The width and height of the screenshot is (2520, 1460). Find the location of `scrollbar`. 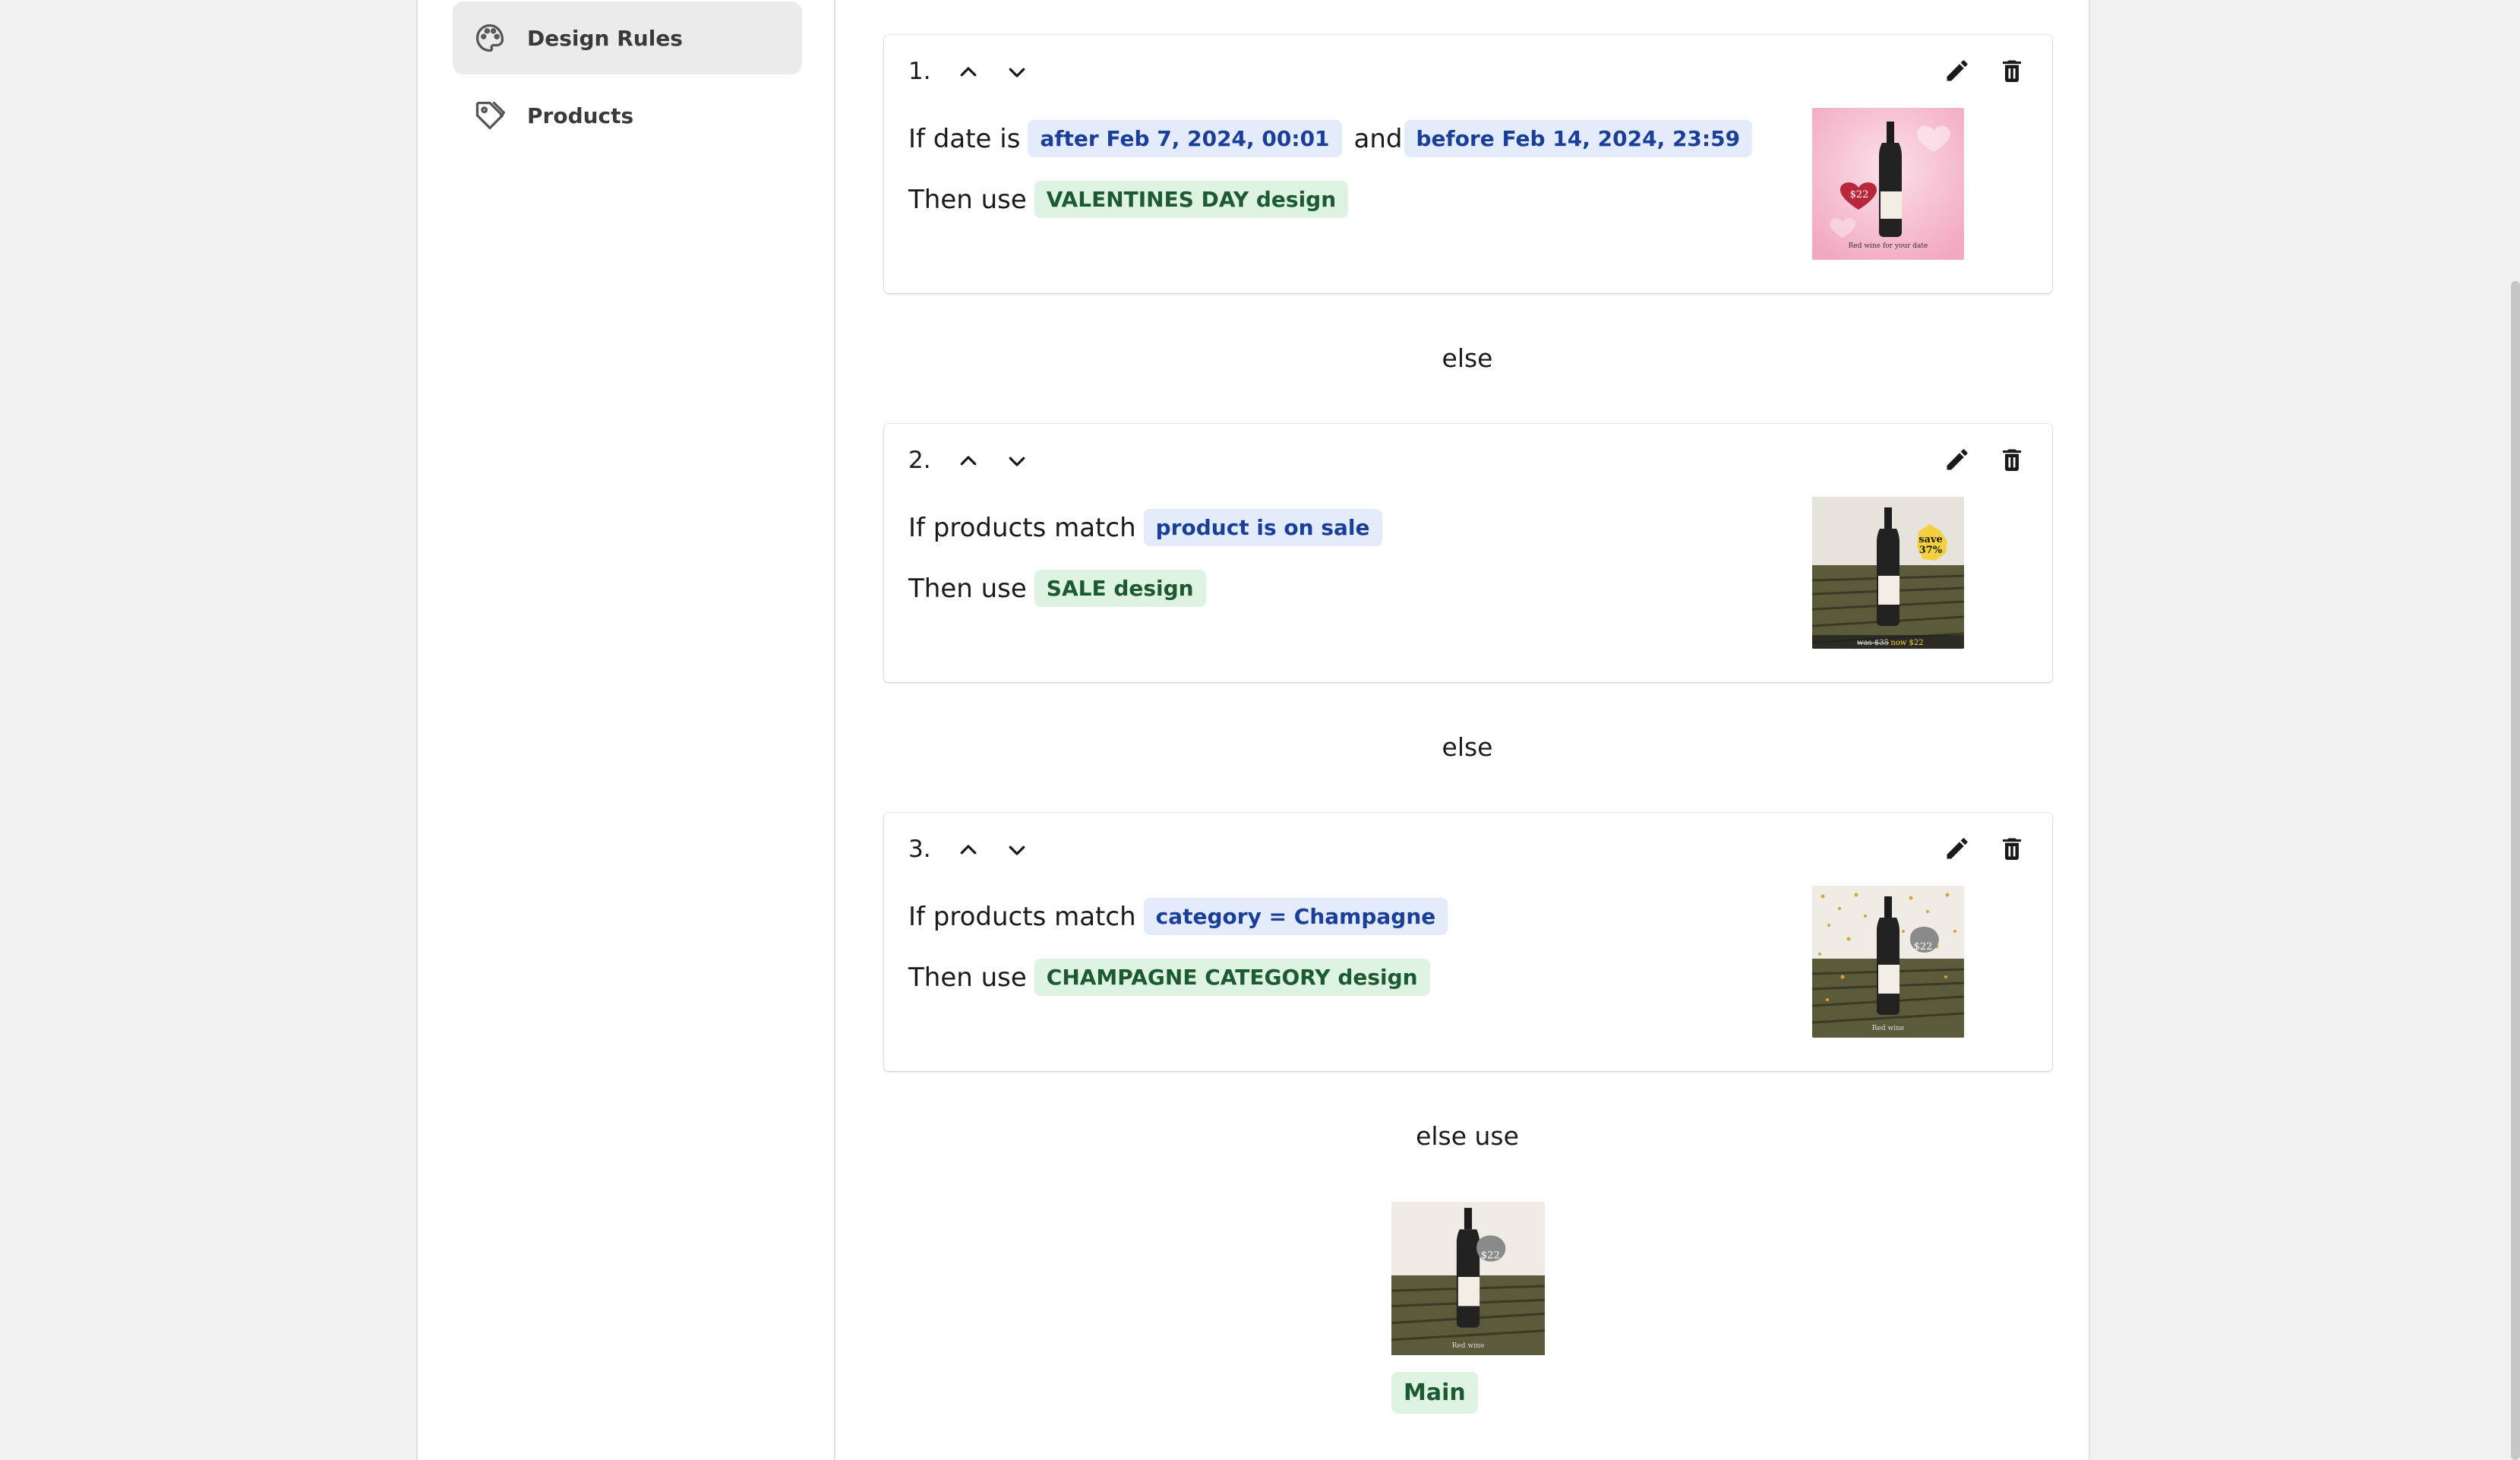

scrollbar is located at coordinates (2515, 870).